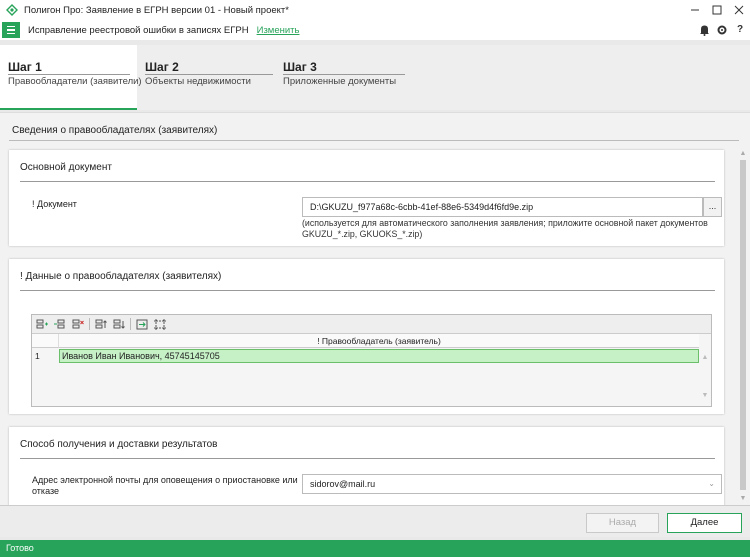  I want to click on maximize-button, so click(717, 10).